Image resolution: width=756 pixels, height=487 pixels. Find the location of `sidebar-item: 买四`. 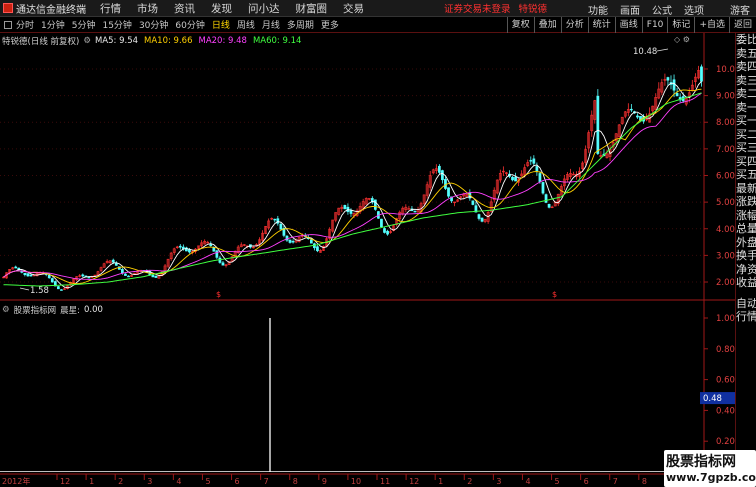

sidebar-item: 买四 is located at coordinates (746, 162).